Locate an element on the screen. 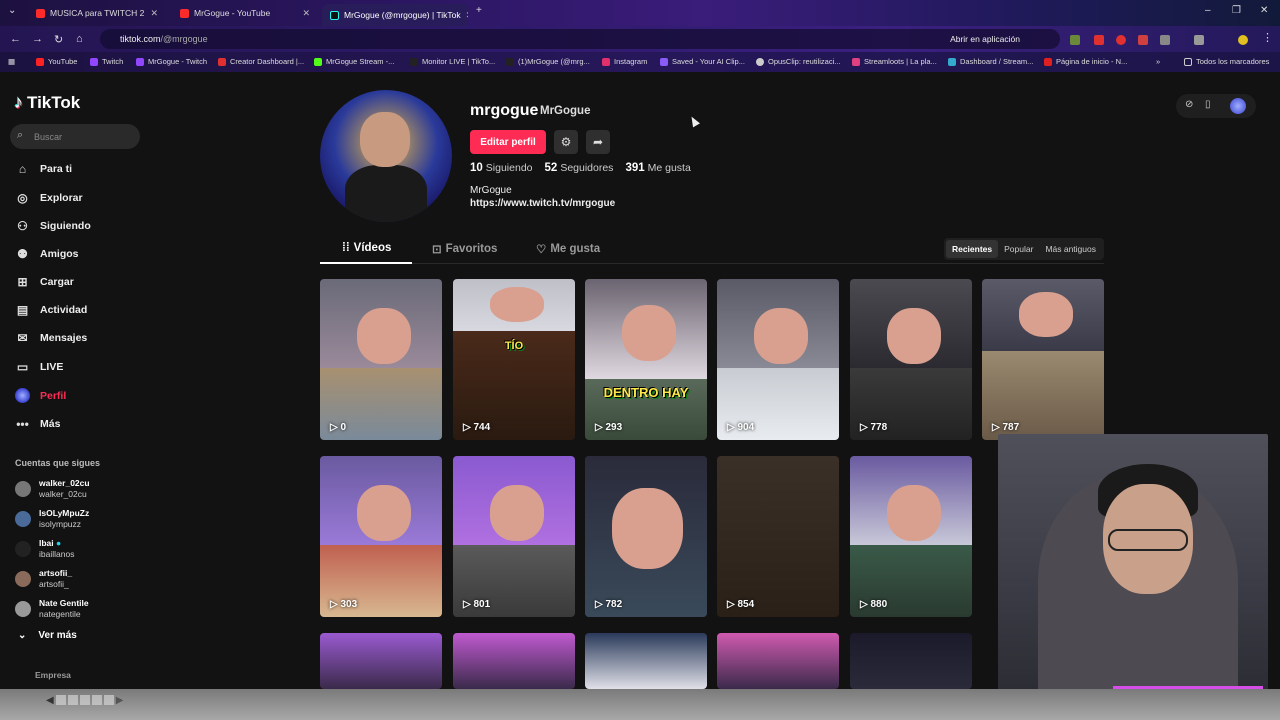 This screenshot has height=720, width=1280. following-stat: 10 Siguiendo is located at coordinates (501, 168).